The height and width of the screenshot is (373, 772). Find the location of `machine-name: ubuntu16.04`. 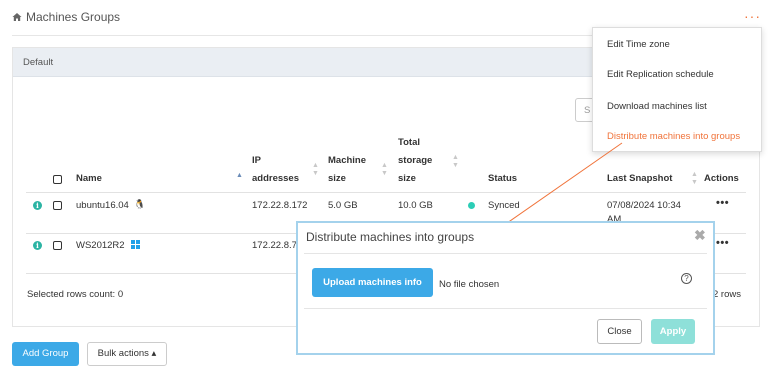

machine-name: ubuntu16.04 is located at coordinates (102, 205).